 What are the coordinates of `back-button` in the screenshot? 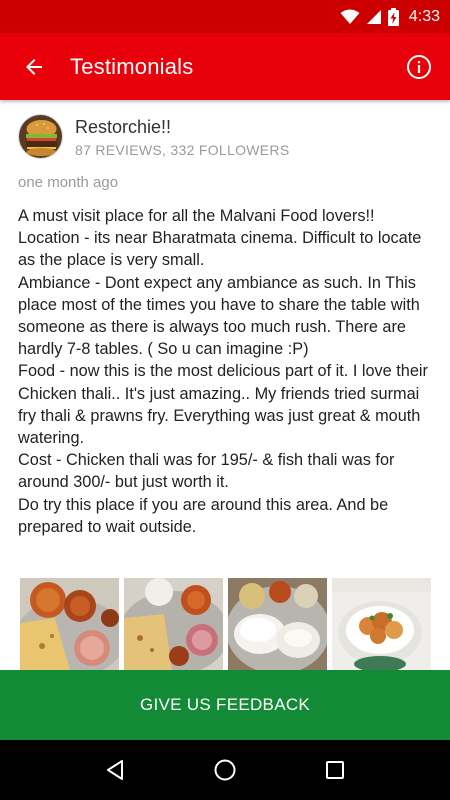 It's located at (34, 67).